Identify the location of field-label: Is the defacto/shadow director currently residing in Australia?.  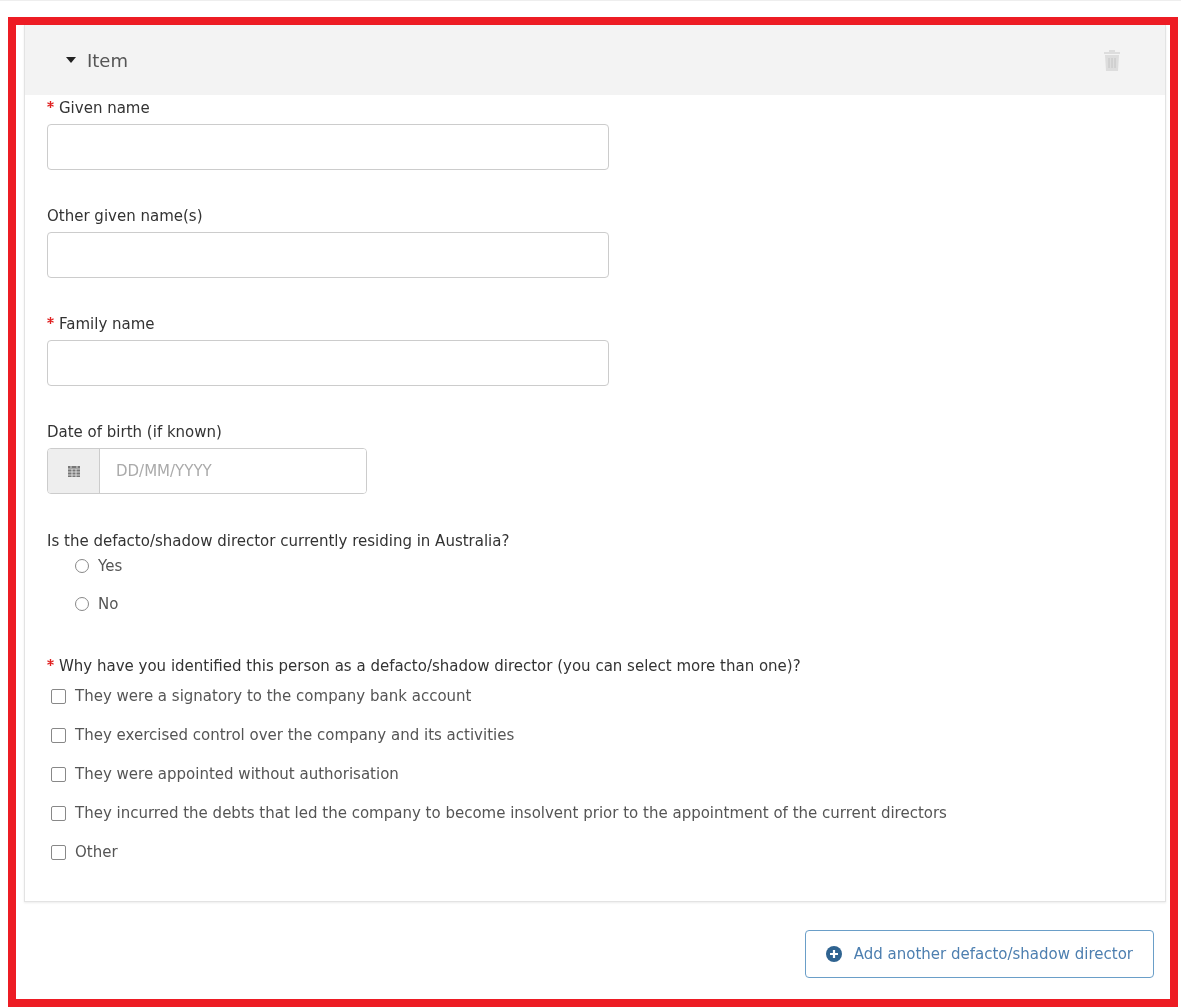
(278, 541).